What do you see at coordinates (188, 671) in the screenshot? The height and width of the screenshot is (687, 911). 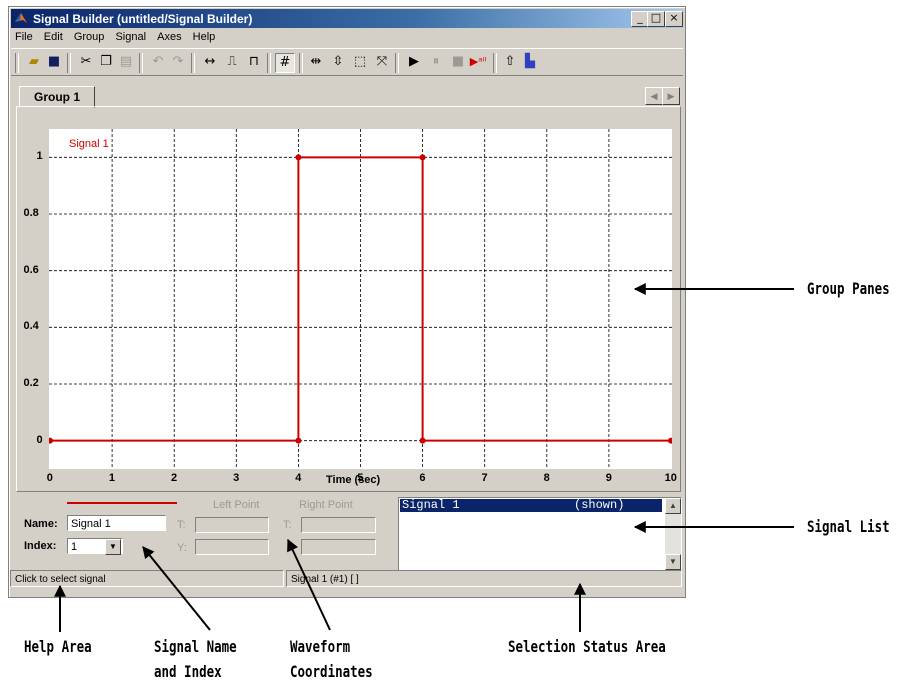 I see `callout-signal-name-line2: and Index` at bounding box center [188, 671].